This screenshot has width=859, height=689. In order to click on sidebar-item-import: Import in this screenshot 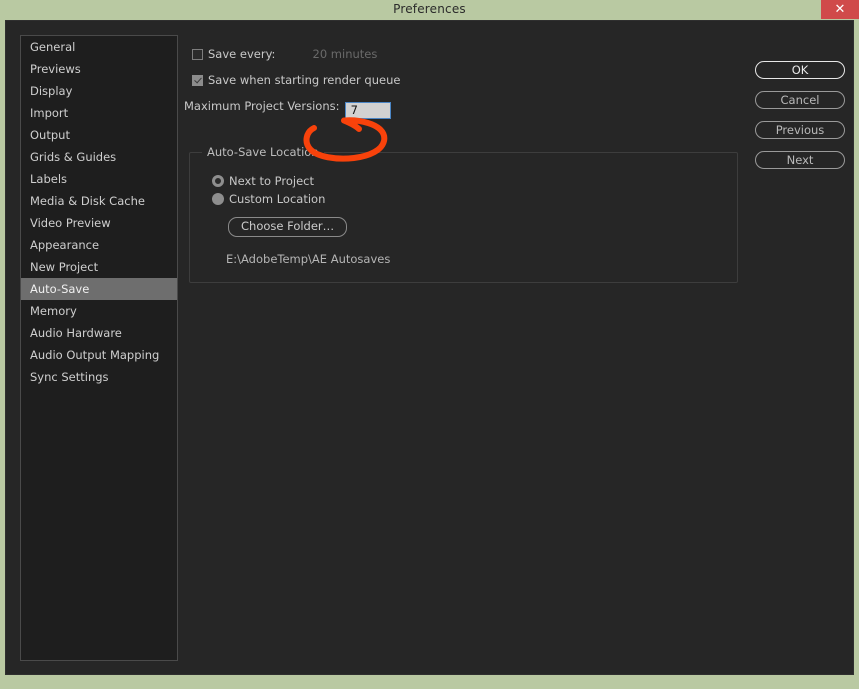, I will do `click(99, 113)`.